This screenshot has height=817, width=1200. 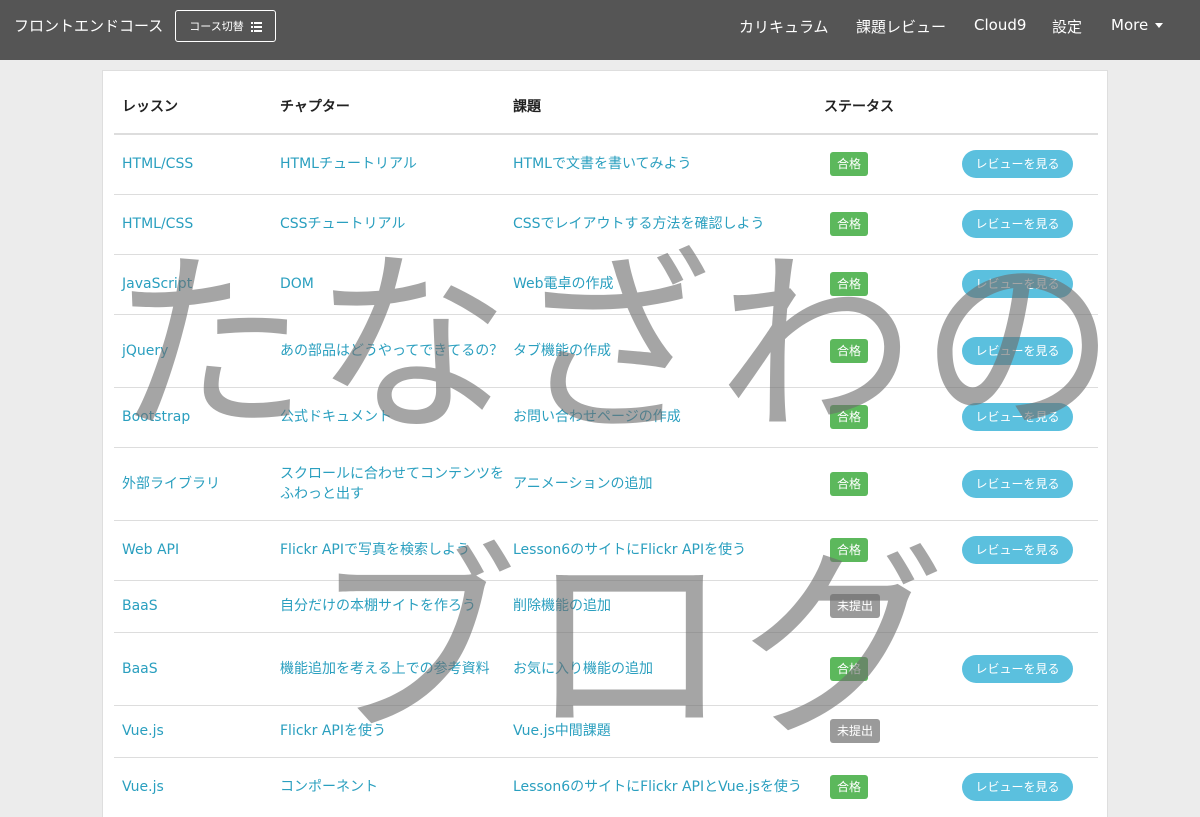 What do you see at coordinates (563, 284) in the screenshot?
I see `task-link: Web電卓の作成` at bounding box center [563, 284].